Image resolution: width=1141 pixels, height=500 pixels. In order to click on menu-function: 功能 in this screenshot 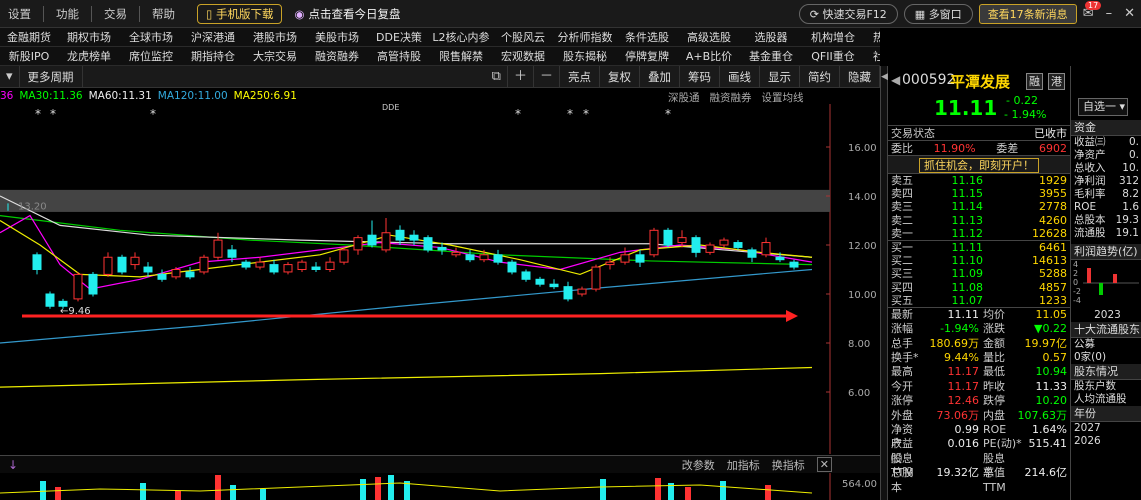, I will do `click(67, 14)`.